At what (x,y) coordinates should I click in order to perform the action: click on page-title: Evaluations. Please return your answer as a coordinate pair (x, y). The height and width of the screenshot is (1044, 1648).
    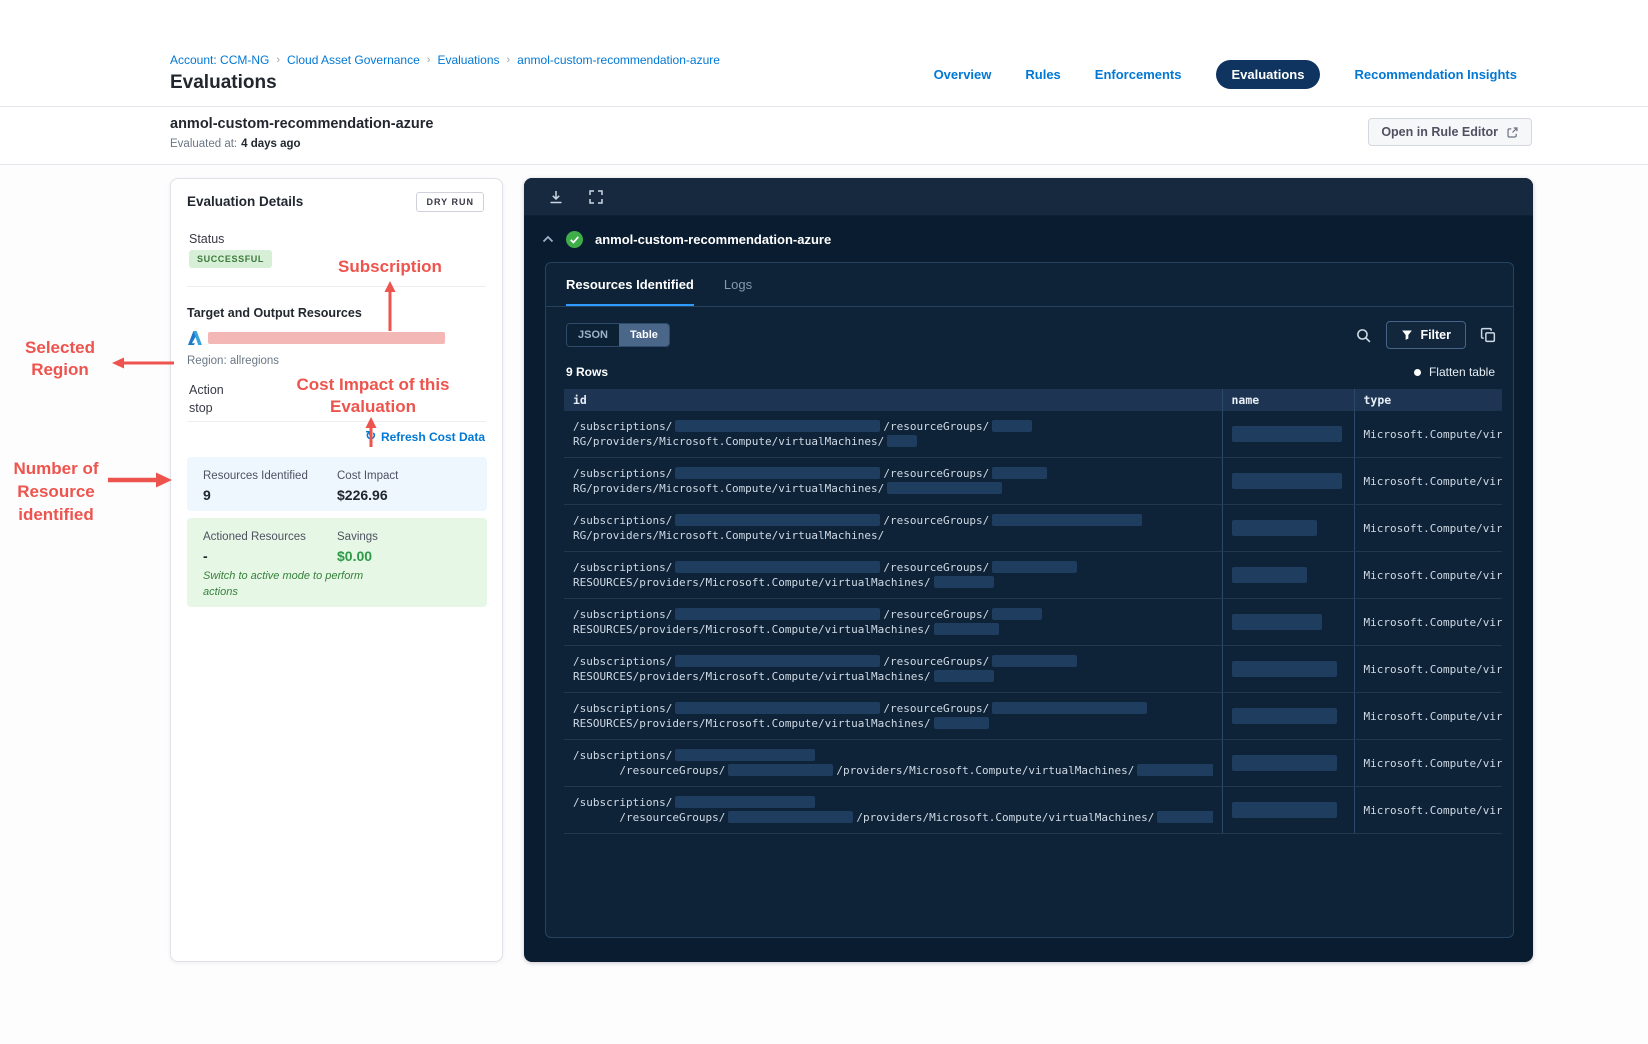
    Looking at the image, I should click on (223, 82).